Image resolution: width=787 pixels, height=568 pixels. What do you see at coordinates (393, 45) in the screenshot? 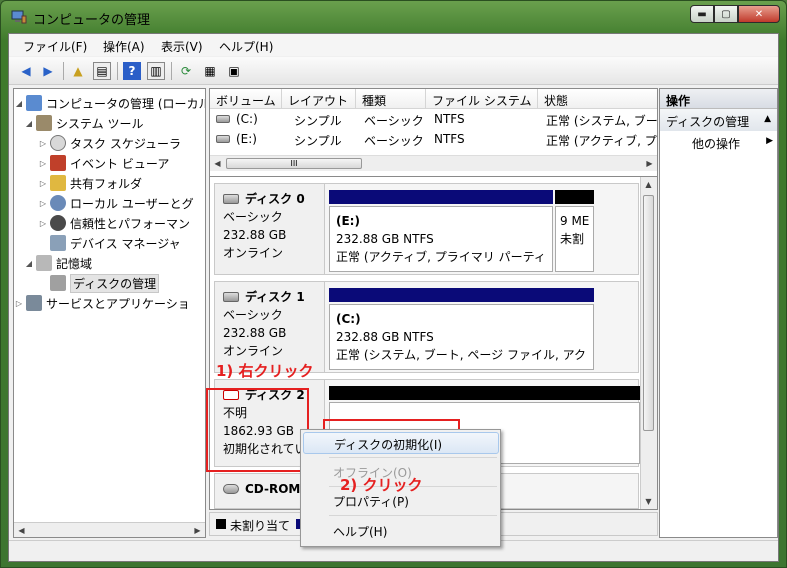
I see `menu-bar: ファイル(F) 操作(A) 表示(V) ヘルプ(H)` at bounding box center [393, 45].